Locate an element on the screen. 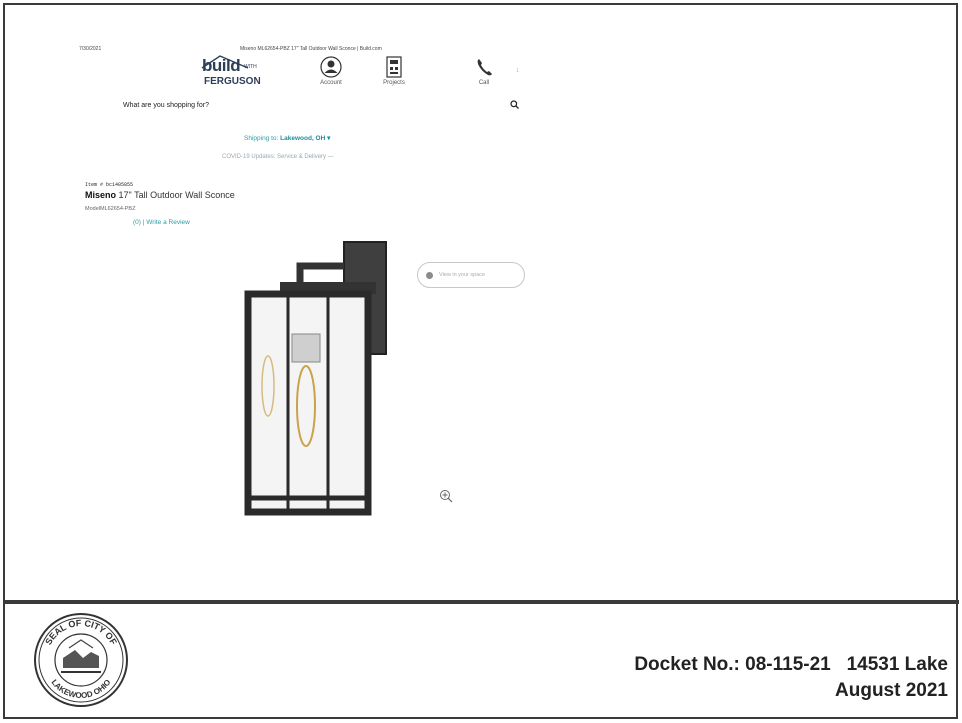  shipping-location: Shipping to: Lakewood, OH ▾ is located at coordinates (287, 138).